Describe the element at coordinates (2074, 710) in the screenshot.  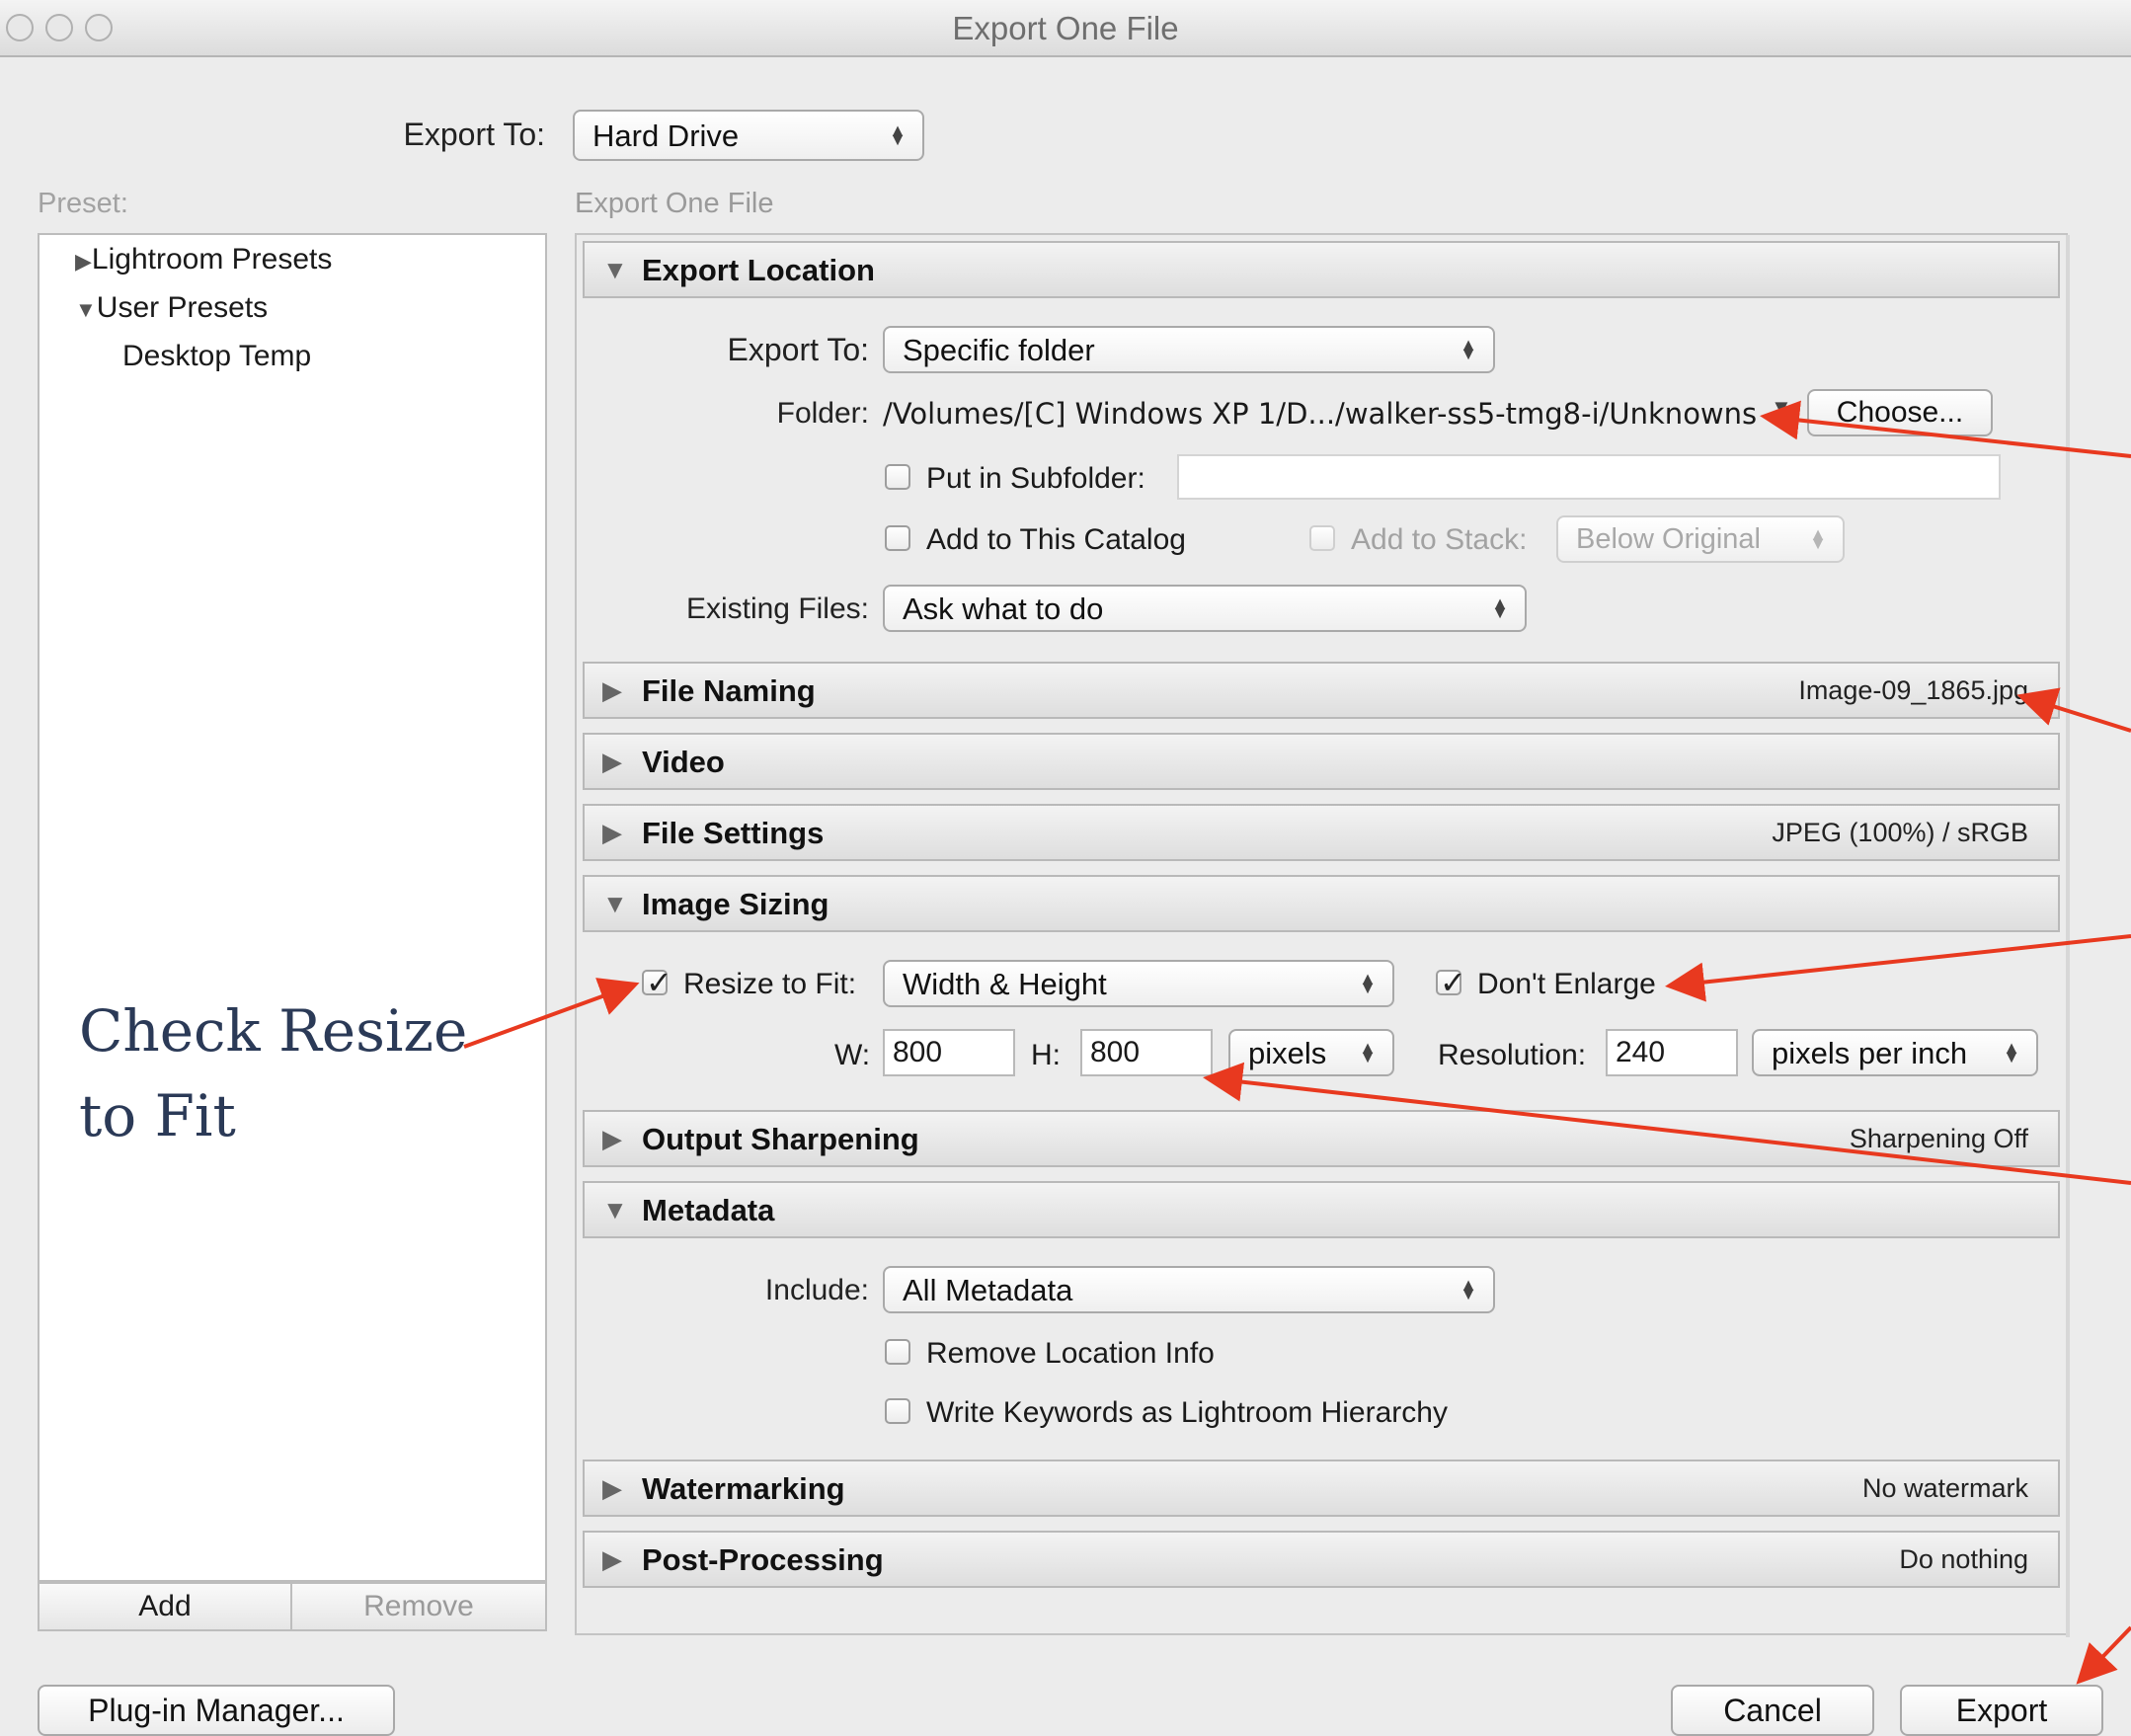
I see `arrow-to-file-naming` at that location.